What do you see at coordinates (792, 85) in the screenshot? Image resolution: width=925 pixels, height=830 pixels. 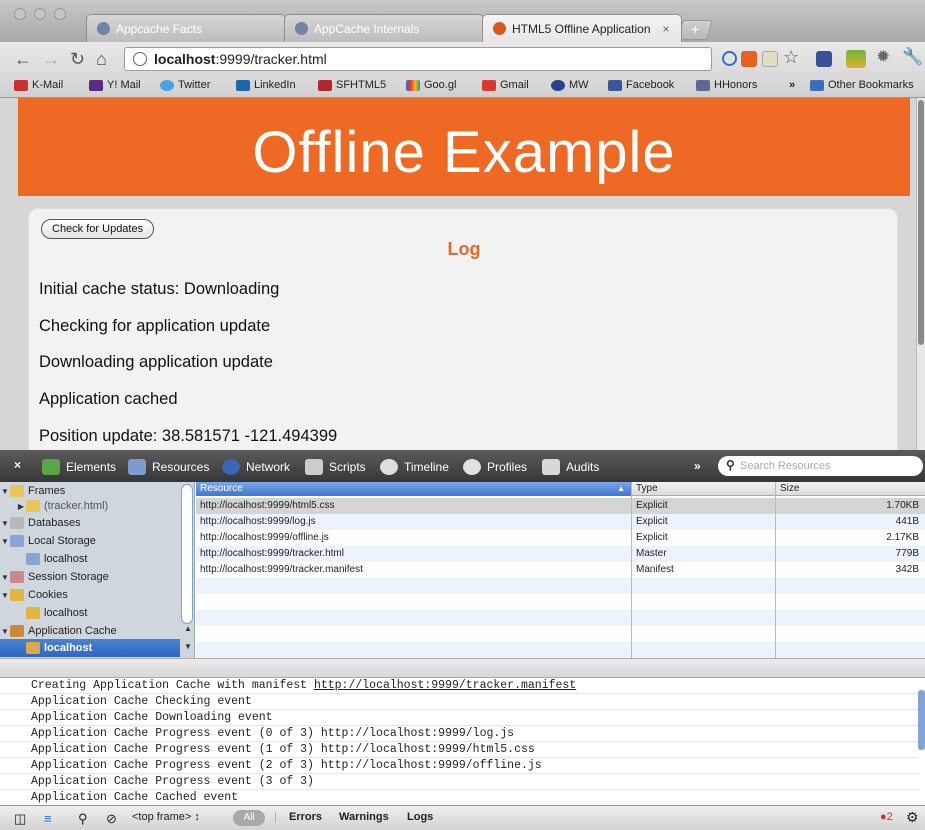 I see `bookmarks-overflow-button: »` at bounding box center [792, 85].